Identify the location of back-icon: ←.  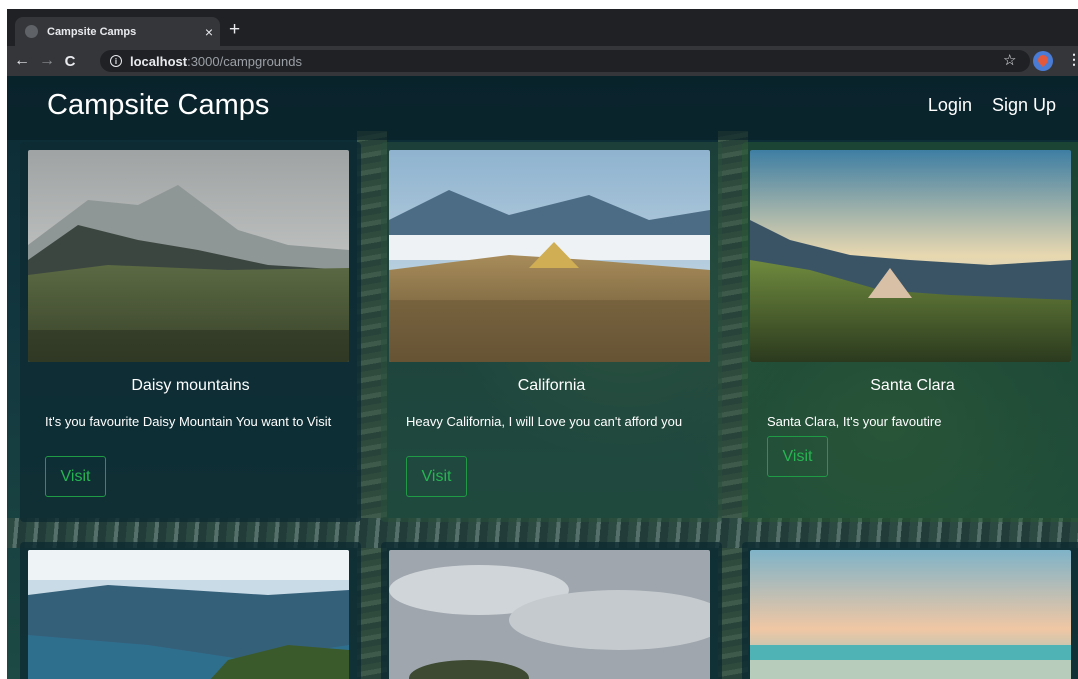
(22, 61).